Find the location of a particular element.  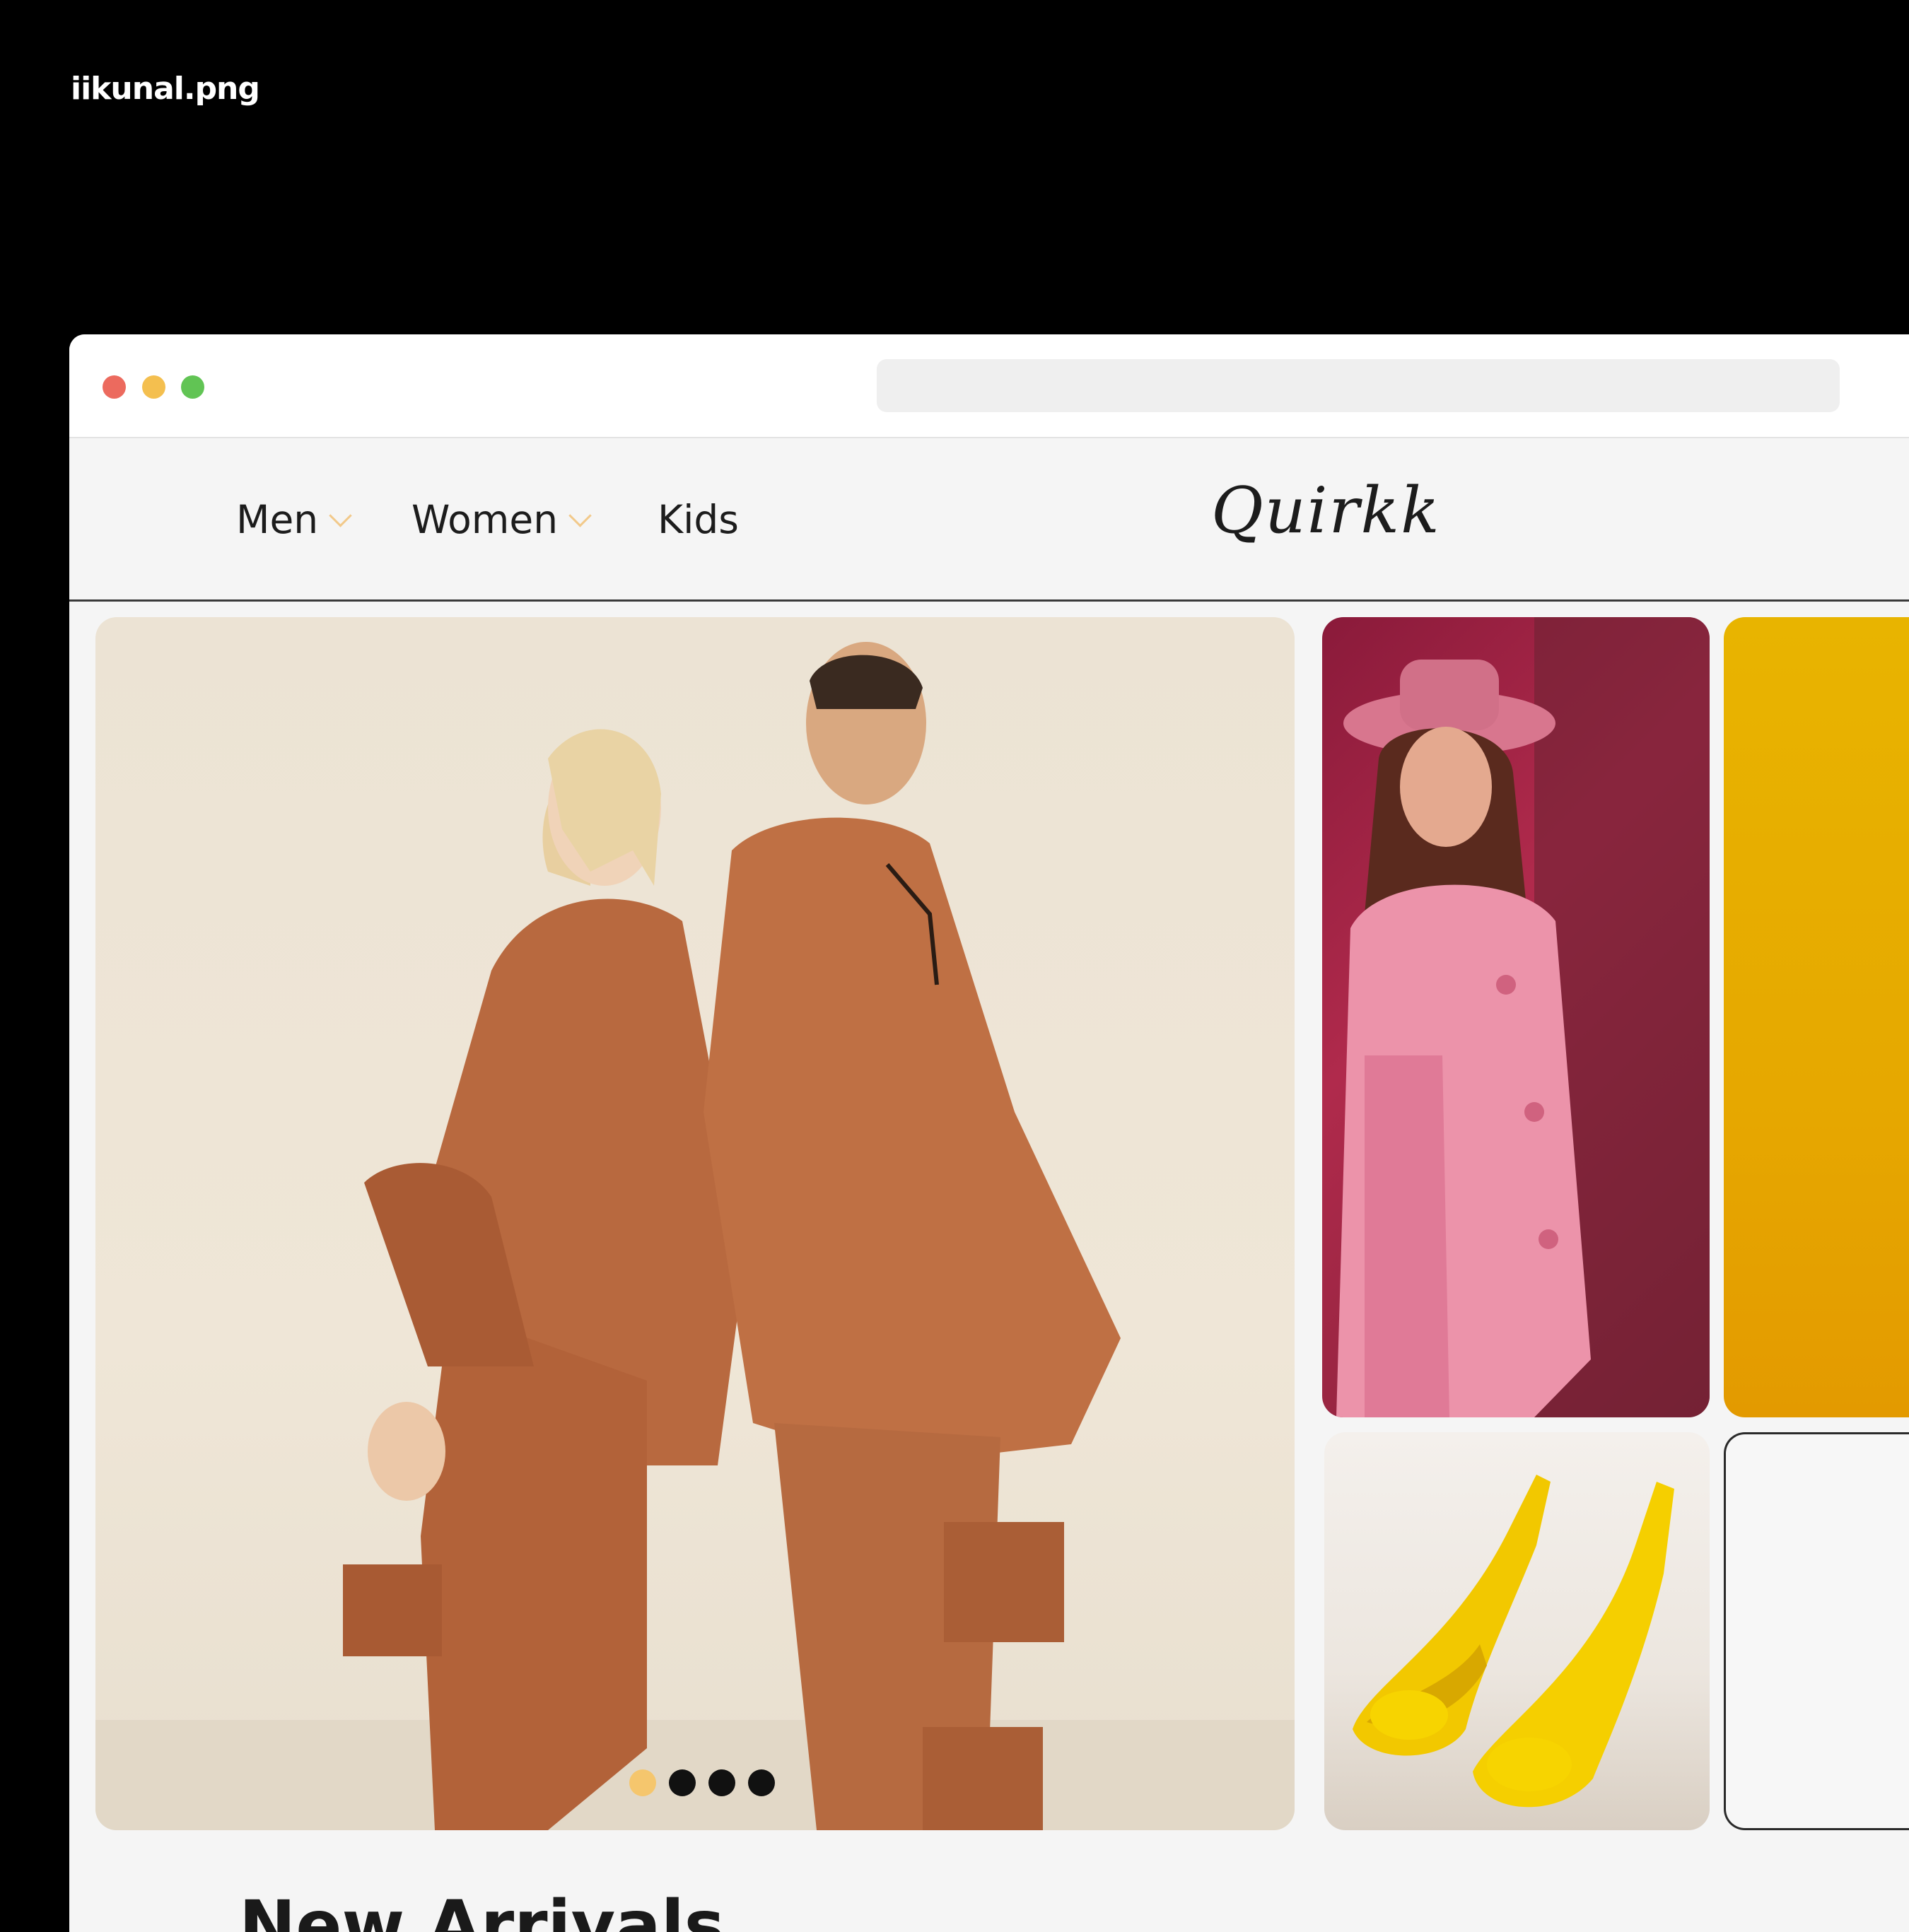

nav-item-women: Women is located at coordinates (501, 519).